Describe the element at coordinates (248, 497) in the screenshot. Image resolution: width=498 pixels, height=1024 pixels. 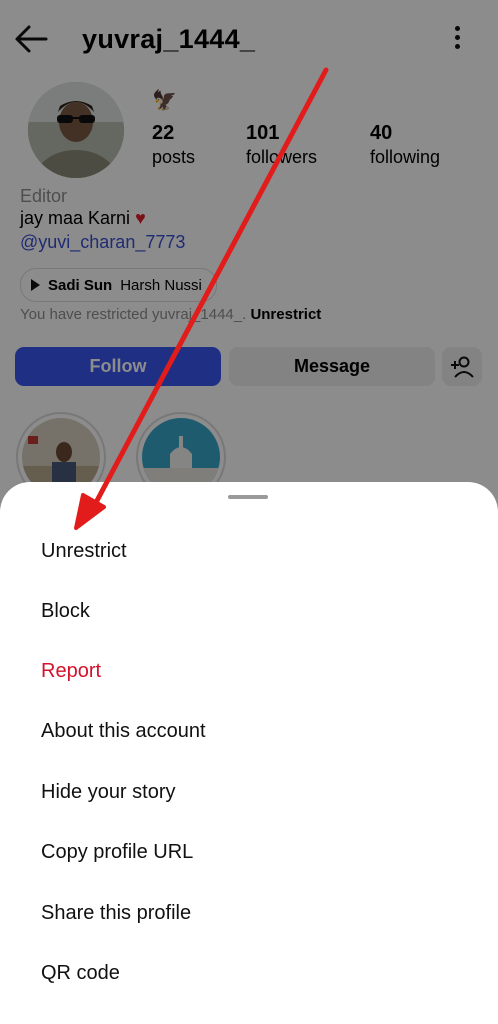
I see `sheet-drag-handle` at that location.